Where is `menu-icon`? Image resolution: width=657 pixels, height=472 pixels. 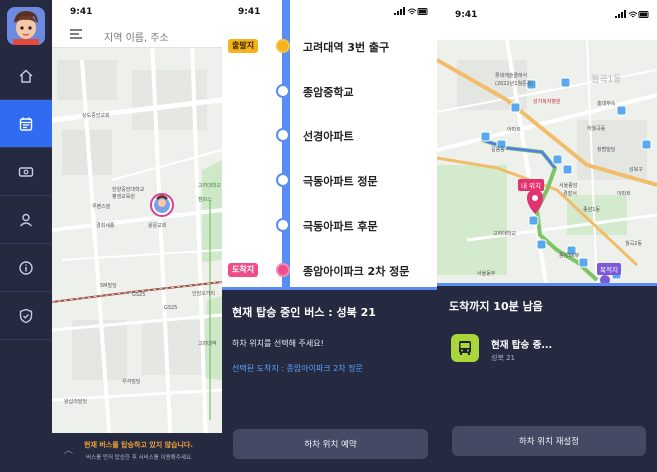
menu-icon is located at coordinates (76, 34).